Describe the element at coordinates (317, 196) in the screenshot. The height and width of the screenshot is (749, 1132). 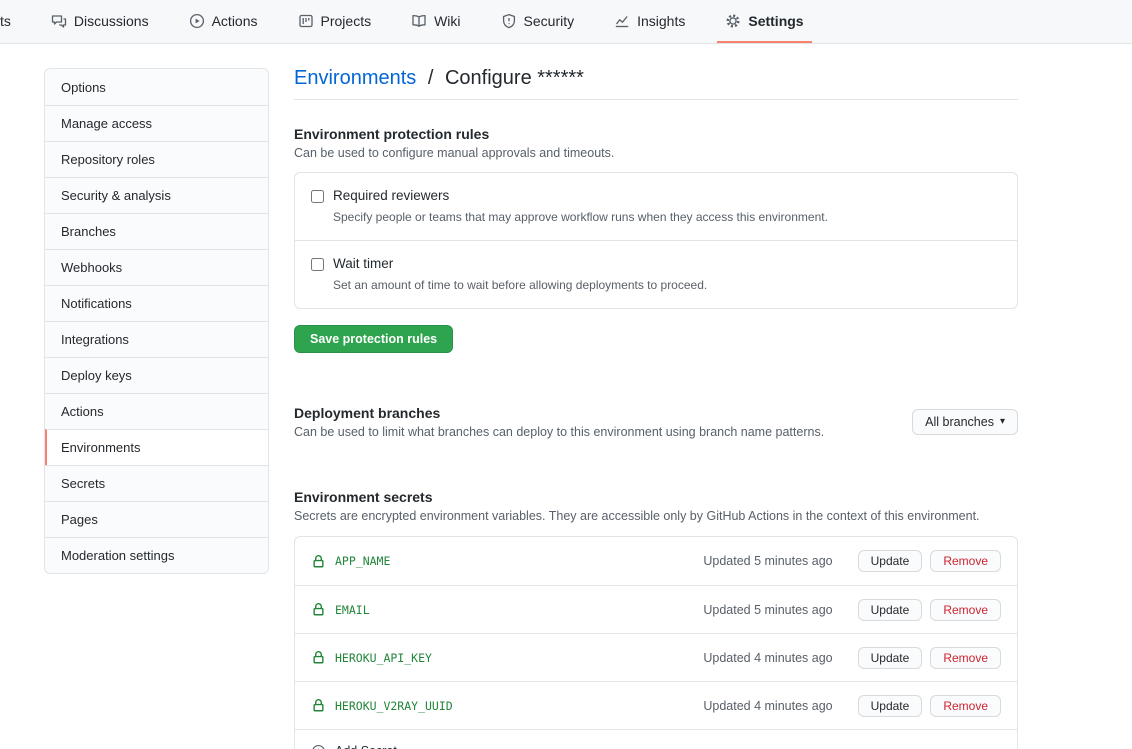
I see `required-reviewers-checkbox` at that location.